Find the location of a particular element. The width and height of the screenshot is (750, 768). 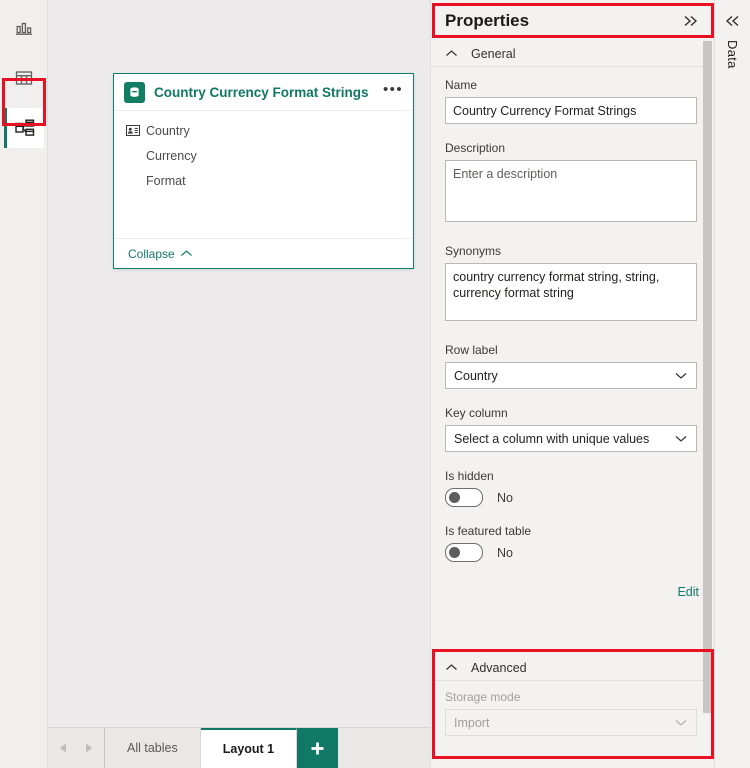

field-group-row-label: Row label Country is located at coordinates (573, 366).